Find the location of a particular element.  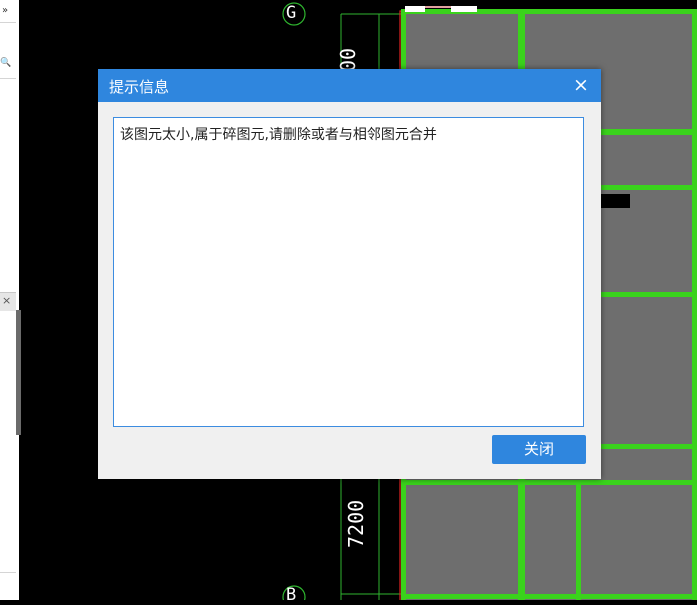

close-icon: × is located at coordinates (581, 85).